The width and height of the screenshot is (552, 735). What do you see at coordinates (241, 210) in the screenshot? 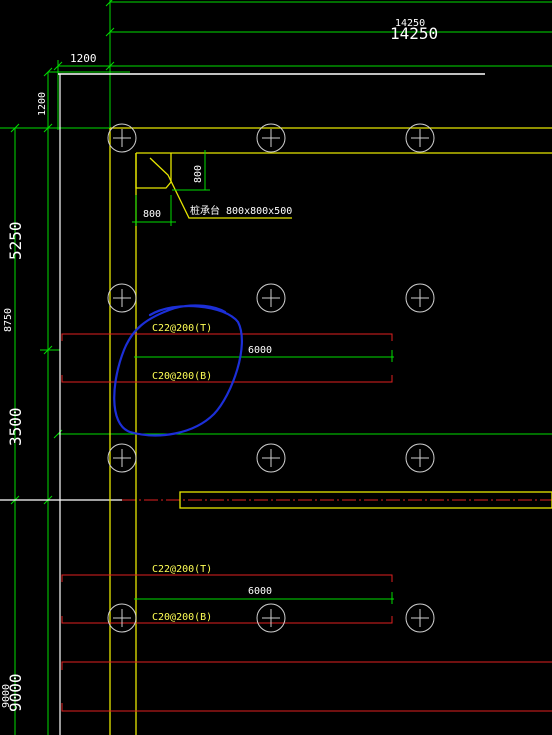
I see `pile-cap-label: 桩承台 800x800x500` at bounding box center [241, 210].